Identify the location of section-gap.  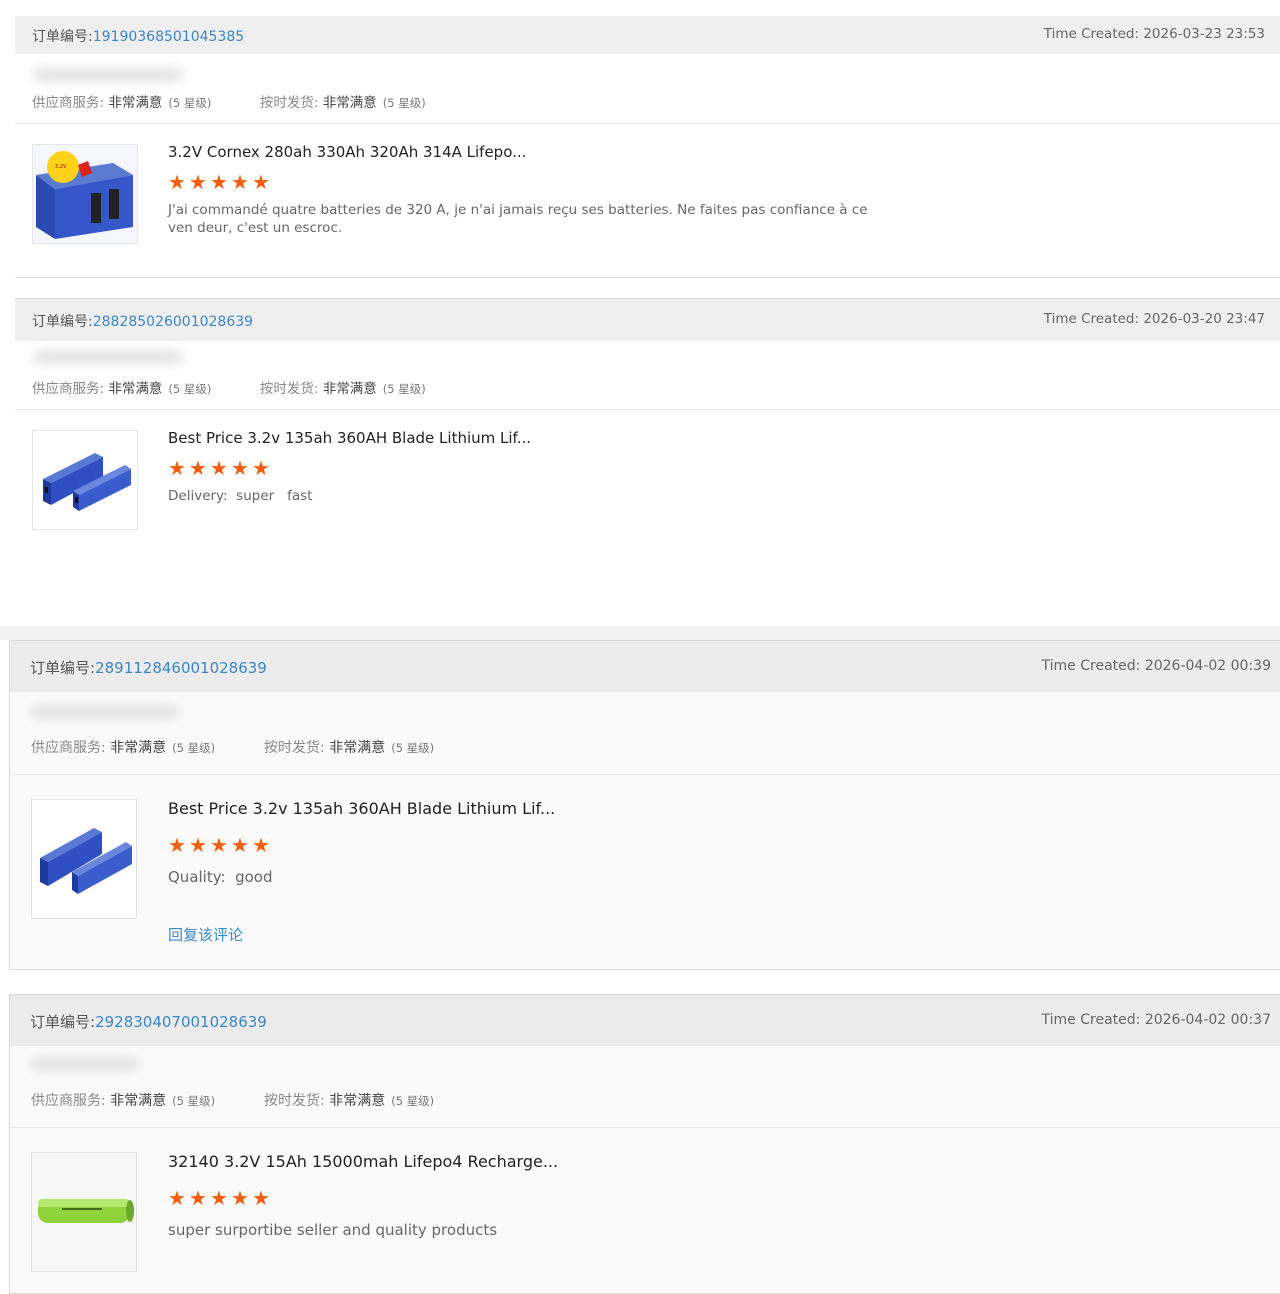
(640, 633).